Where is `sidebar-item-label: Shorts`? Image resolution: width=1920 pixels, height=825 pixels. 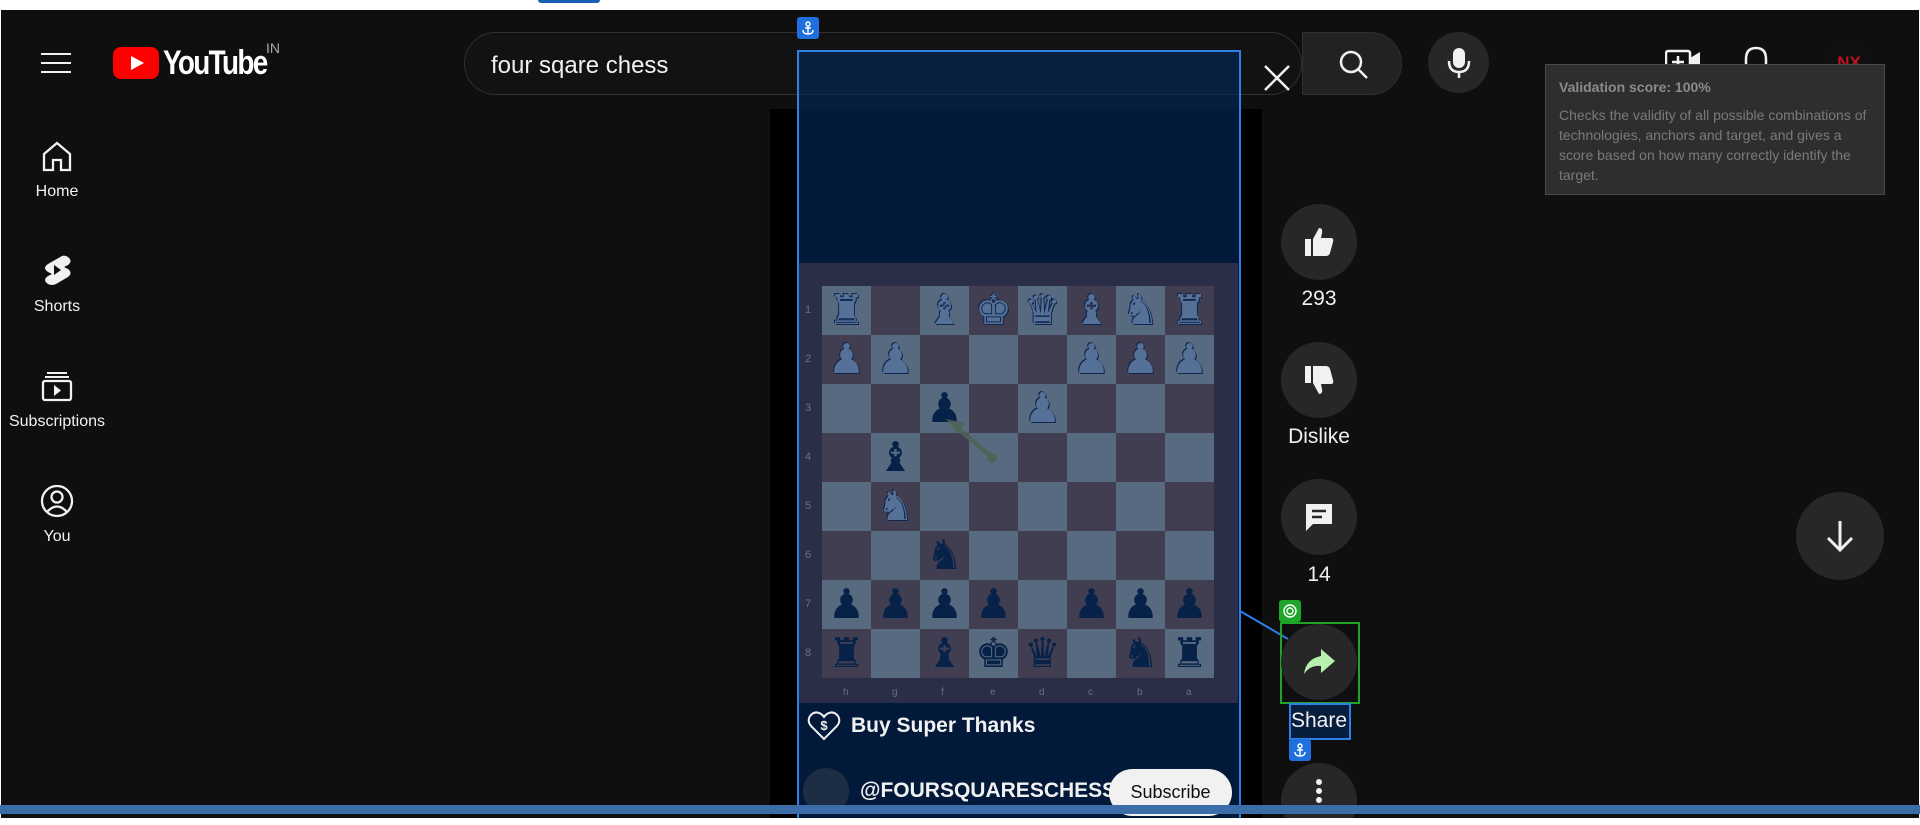 sidebar-item-label: Shorts is located at coordinates (57, 306).